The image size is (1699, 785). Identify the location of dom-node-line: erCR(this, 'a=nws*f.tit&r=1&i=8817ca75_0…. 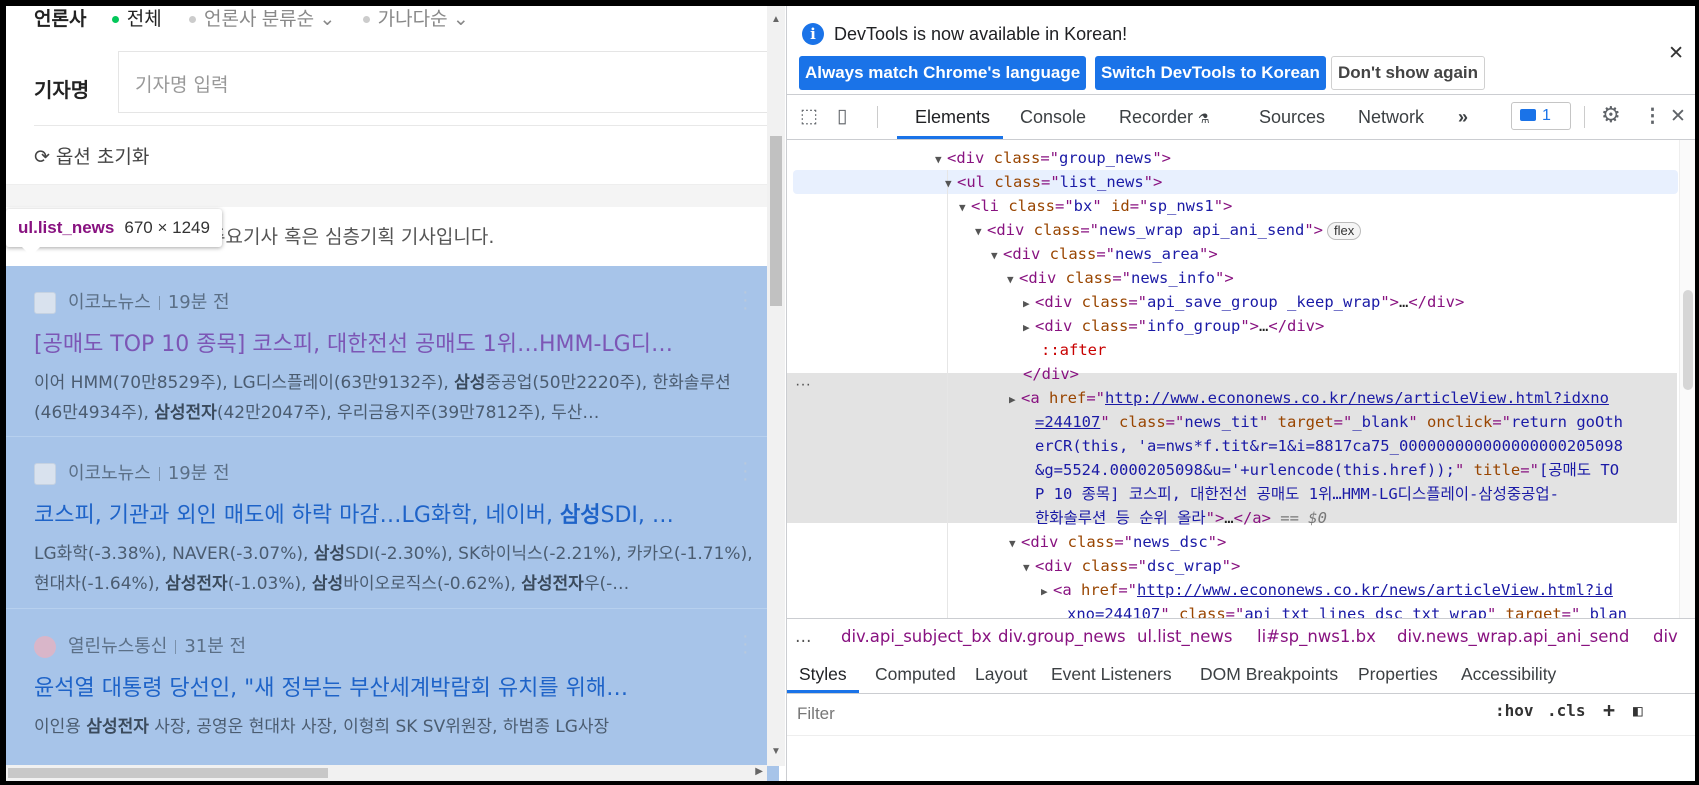
(1329, 446).